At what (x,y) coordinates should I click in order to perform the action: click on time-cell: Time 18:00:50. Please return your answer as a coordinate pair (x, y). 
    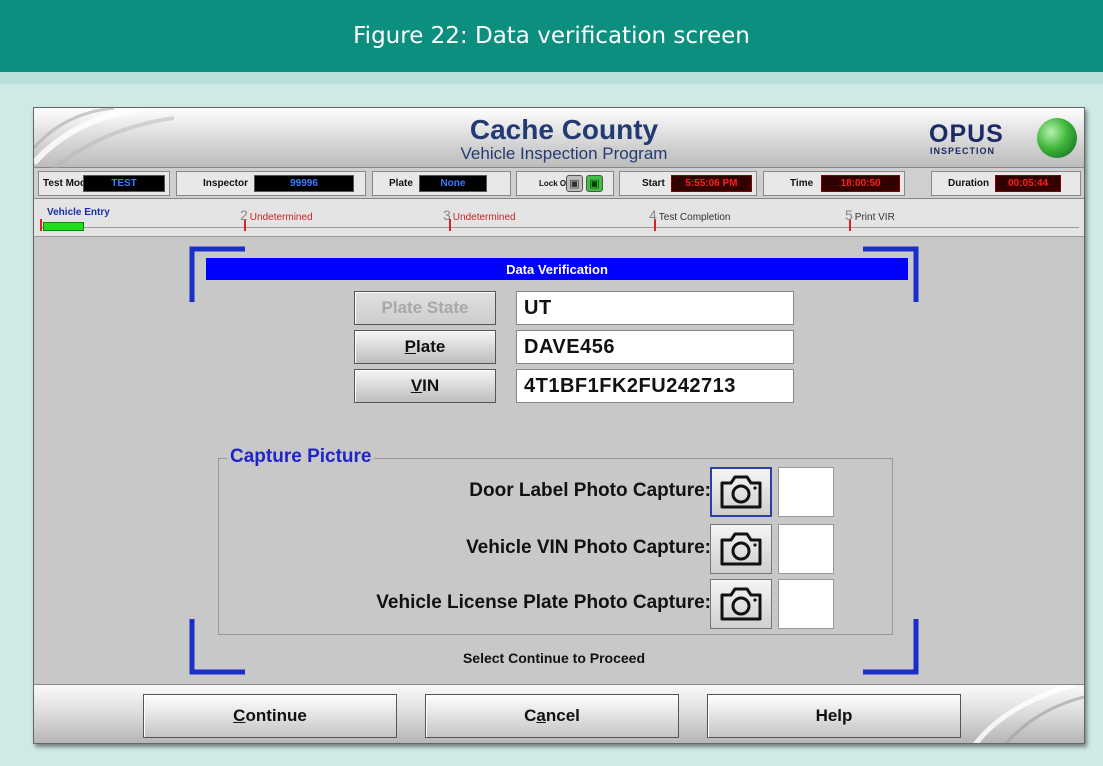
    Looking at the image, I should click on (834, 183).